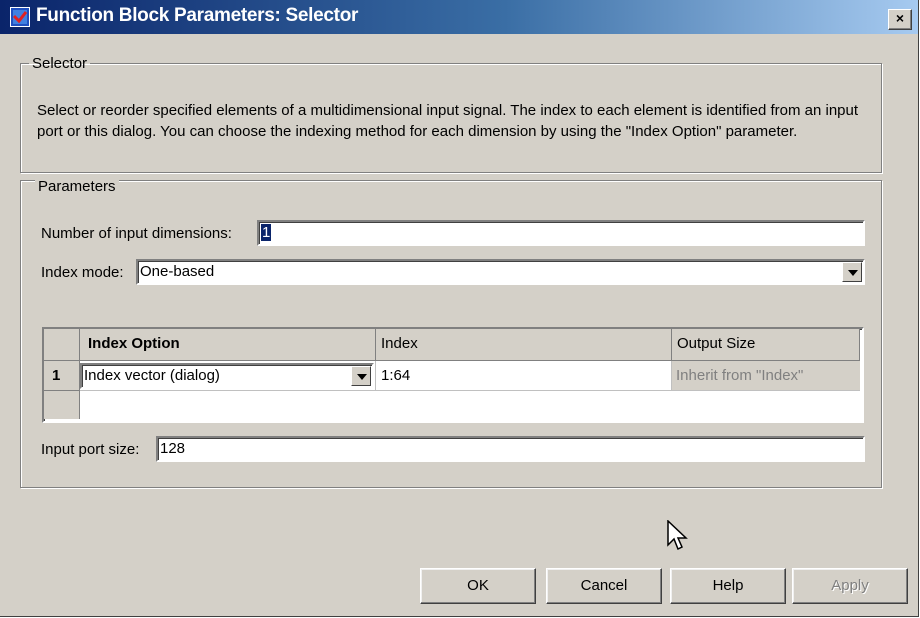 This screenshot has height=618, width=920. I want to click on row-number: 1, so click(62, 376).